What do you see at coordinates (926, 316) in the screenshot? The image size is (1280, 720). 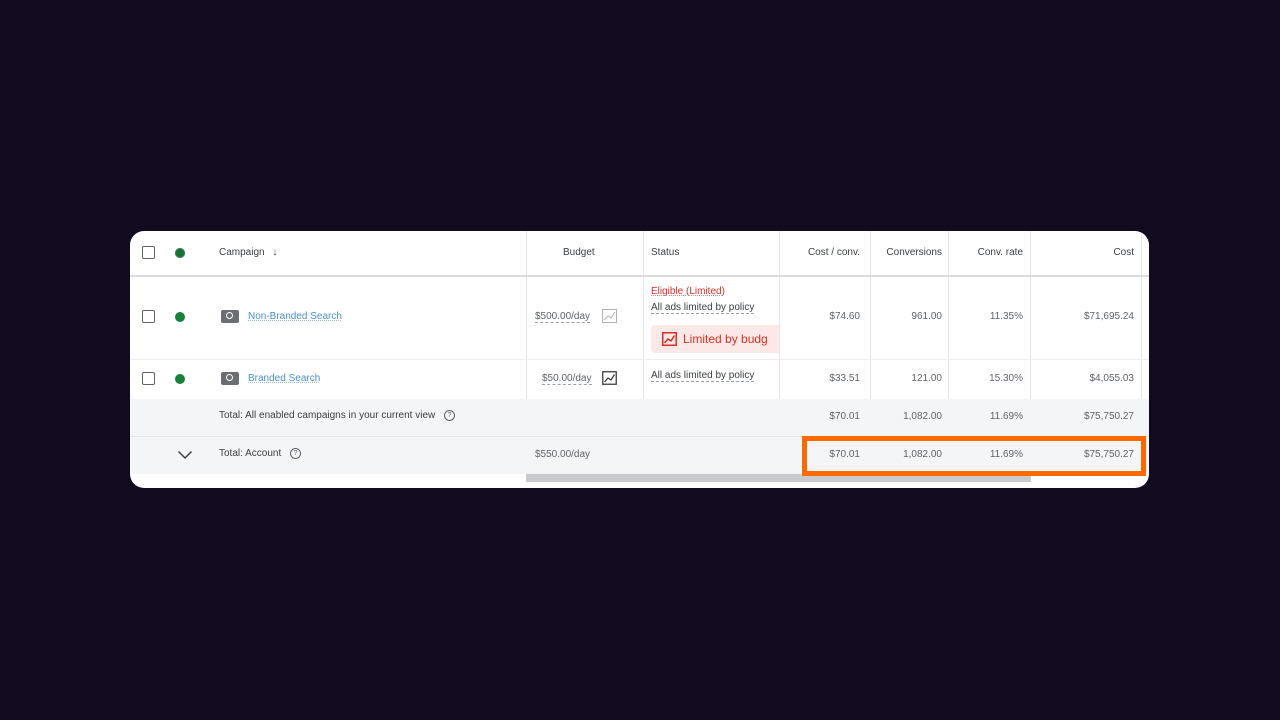 I see `conversions-value: 961.00` at bounding box center [926, 316].